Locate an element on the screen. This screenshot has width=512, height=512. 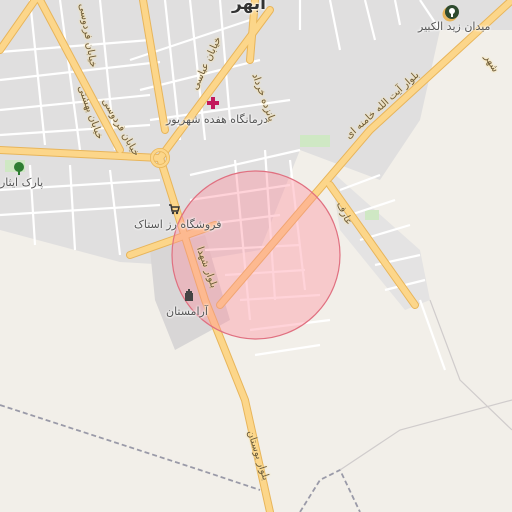
square-label: میدان زید الکبیر is located at coordinates (454, 26).